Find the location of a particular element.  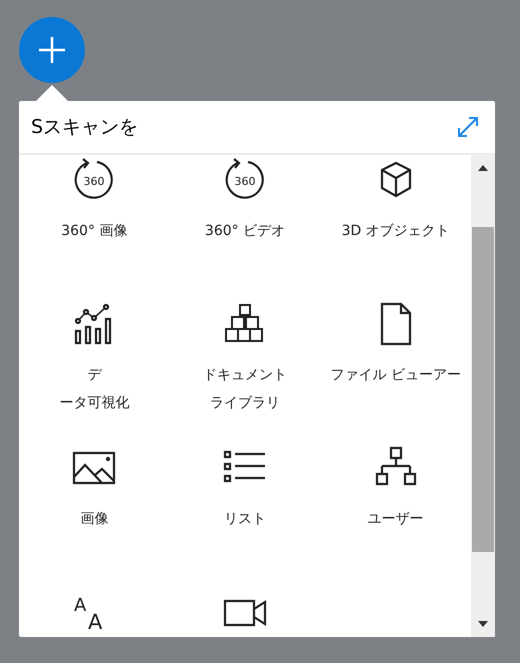

item-label: 画像 is located at coordinates (94, 519).